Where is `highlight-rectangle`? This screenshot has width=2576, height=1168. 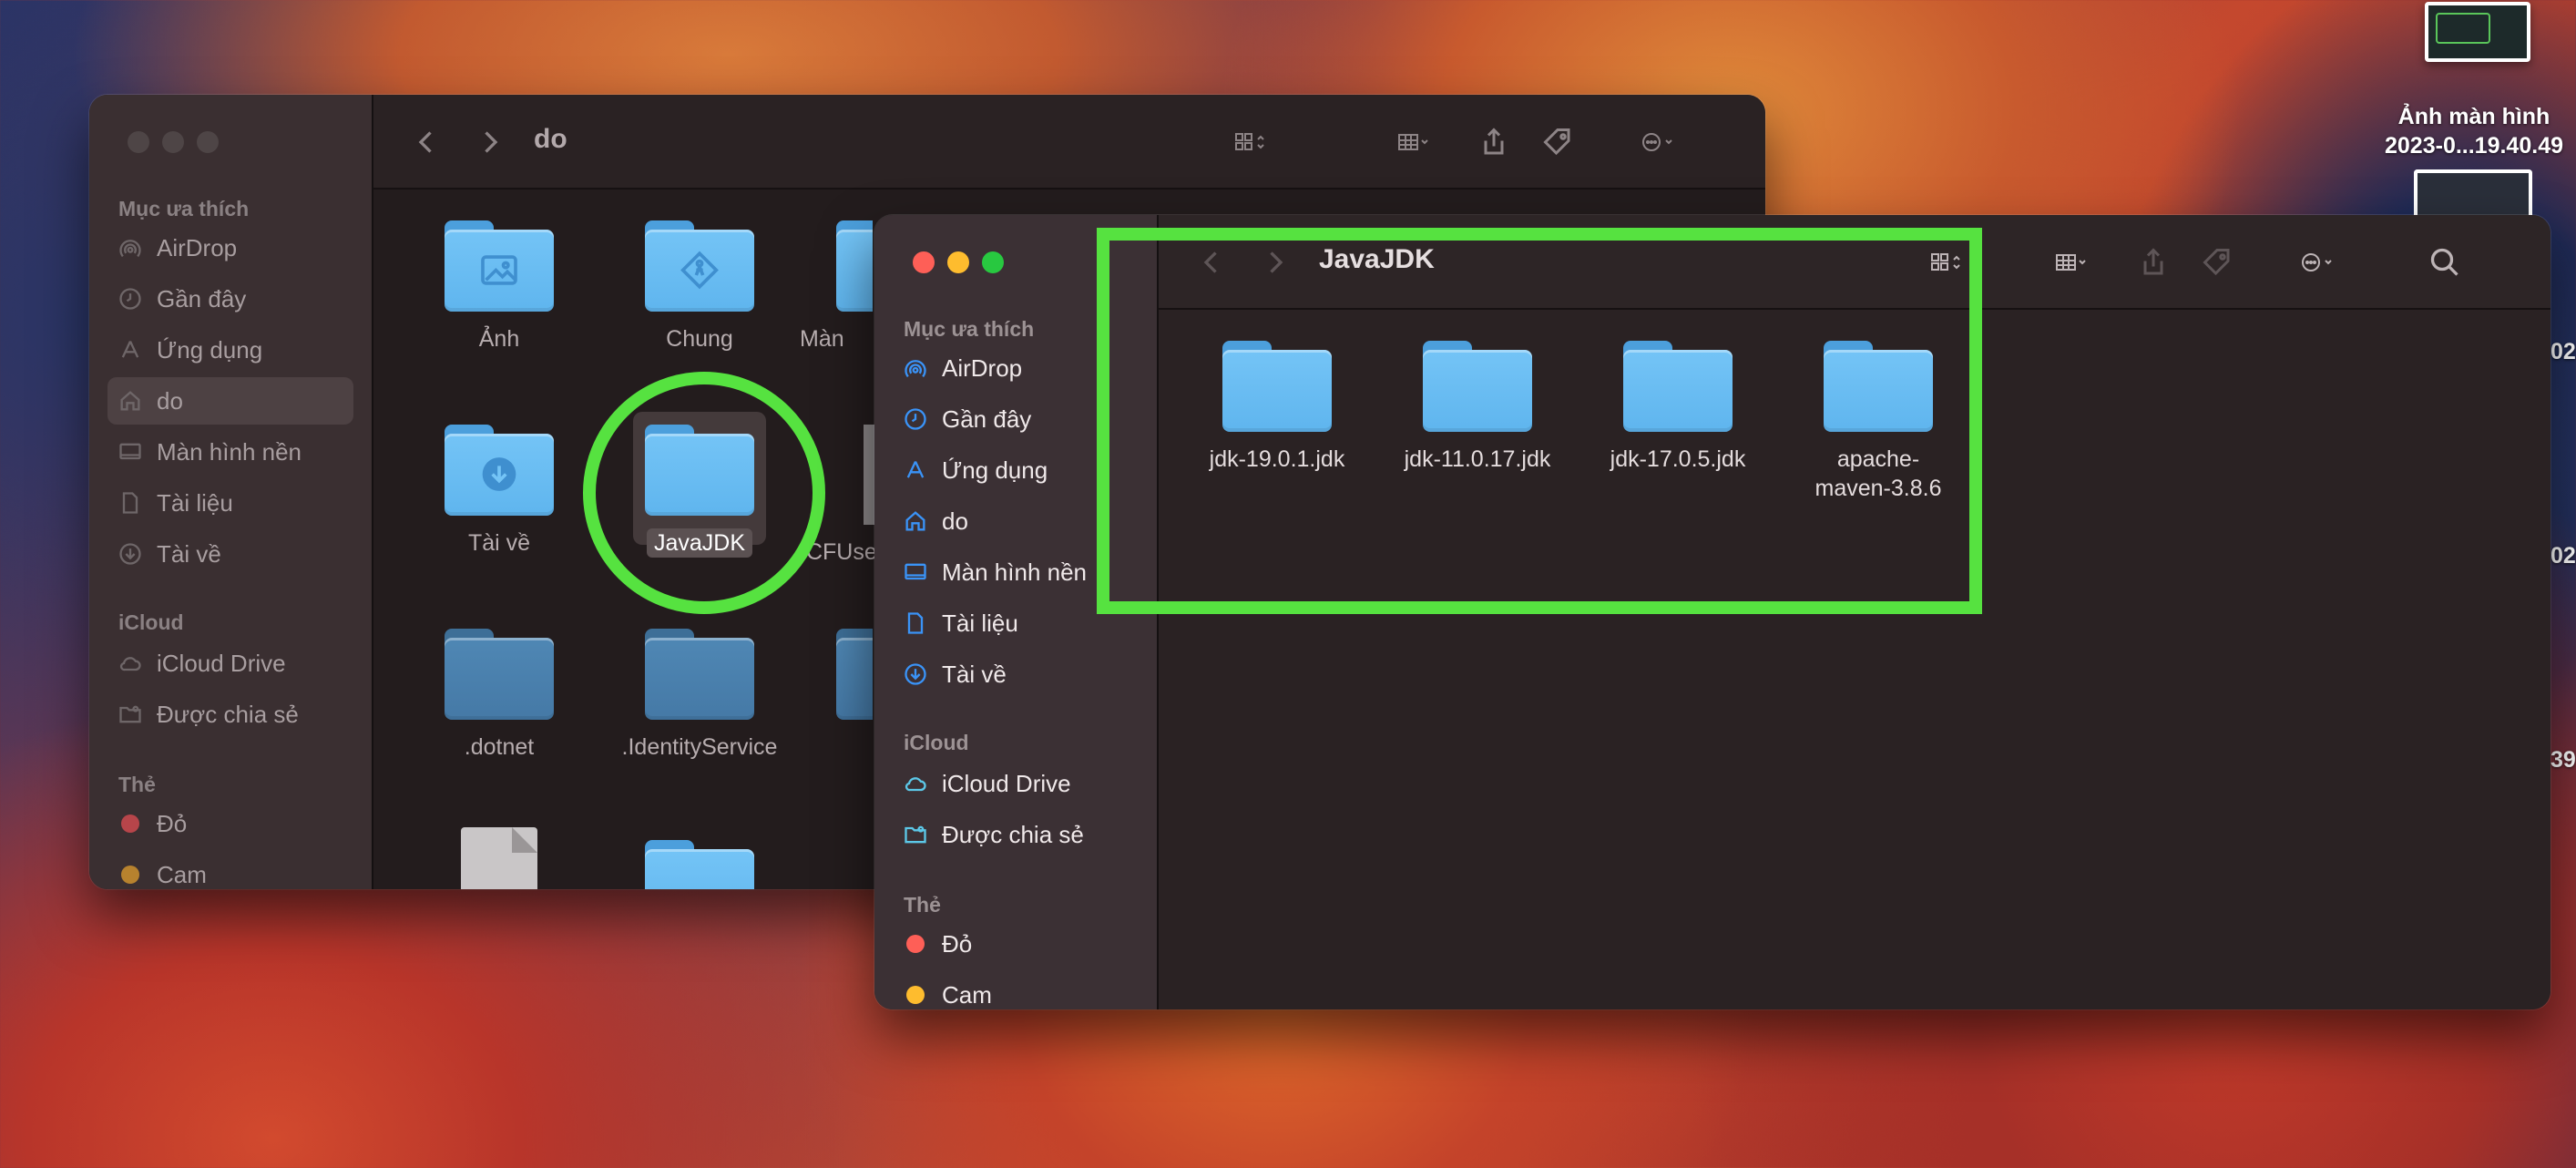
highlight-rectangle is located at coordinates (1539, 421).